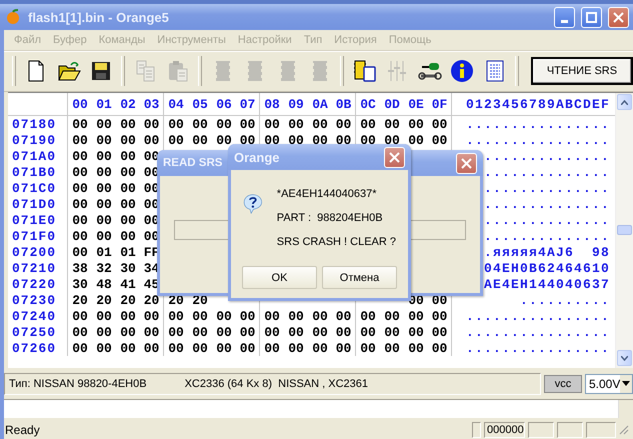 The height and width of the screenshot is (439, 633). Describe the element at coordinates (359, 277) in the screenshot. I see `dialog-button: Отмена` at that location.